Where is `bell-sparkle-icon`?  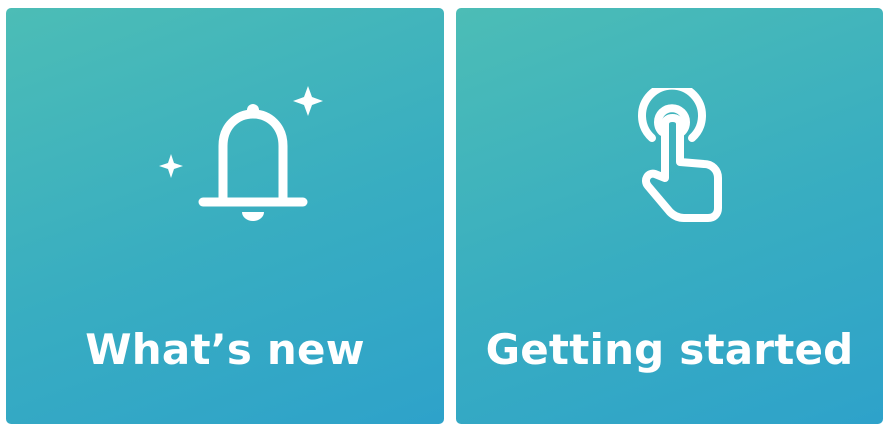 bell-sparkle-icon is located at coordinates (241, 153).